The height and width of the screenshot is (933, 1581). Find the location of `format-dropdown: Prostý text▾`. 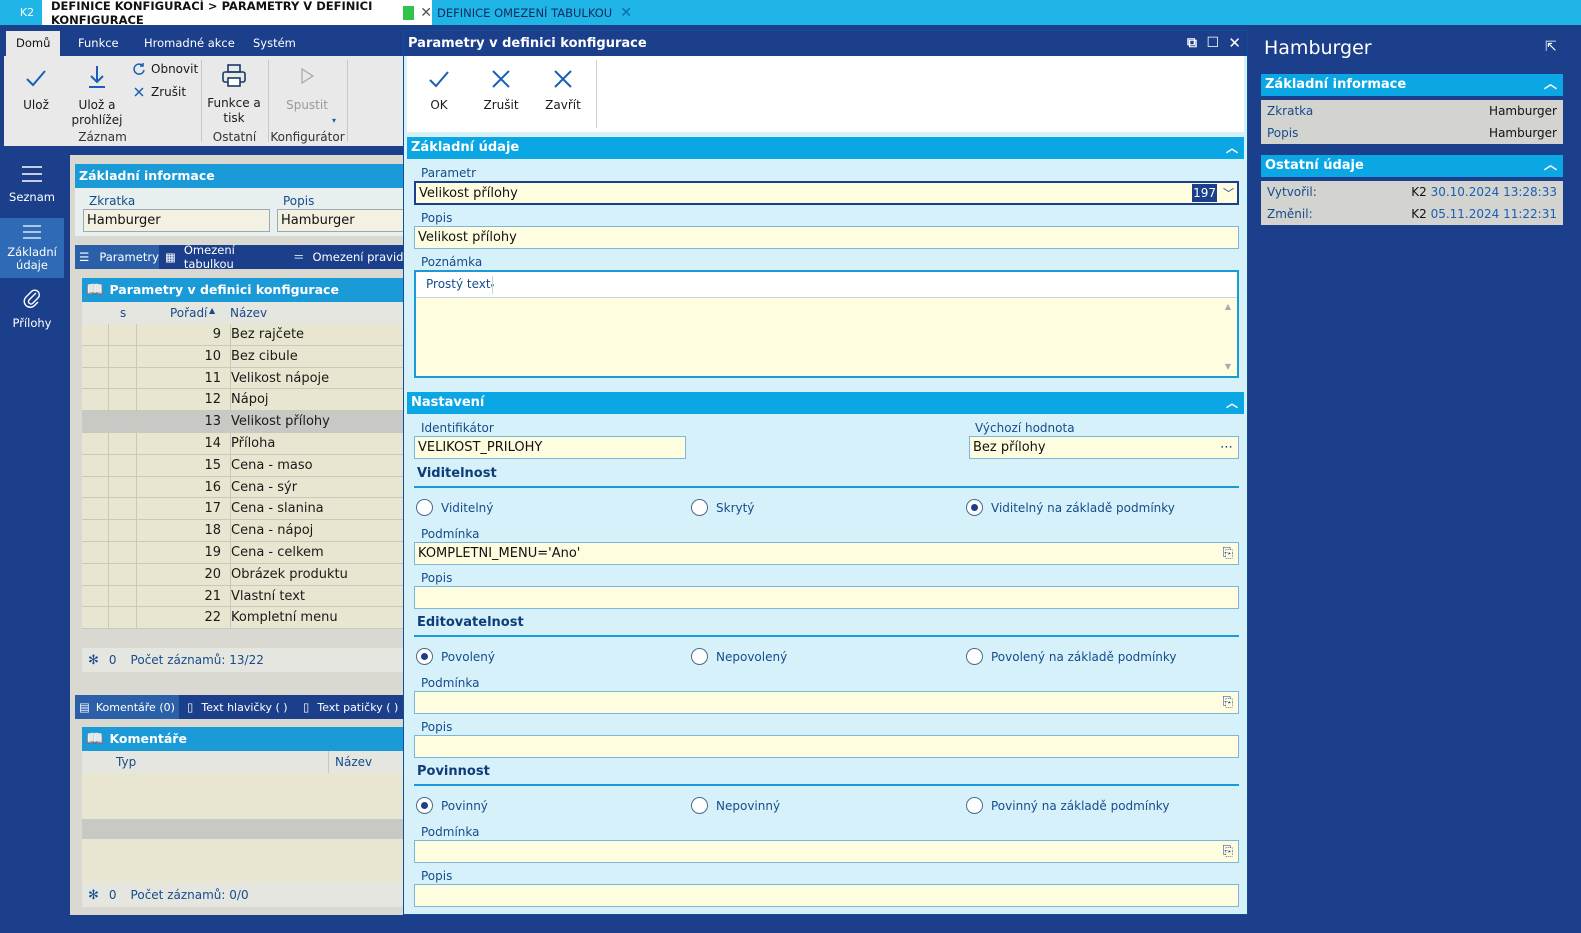

format-dropdown: Prostý text▾ is located at coordinates (460, 284).